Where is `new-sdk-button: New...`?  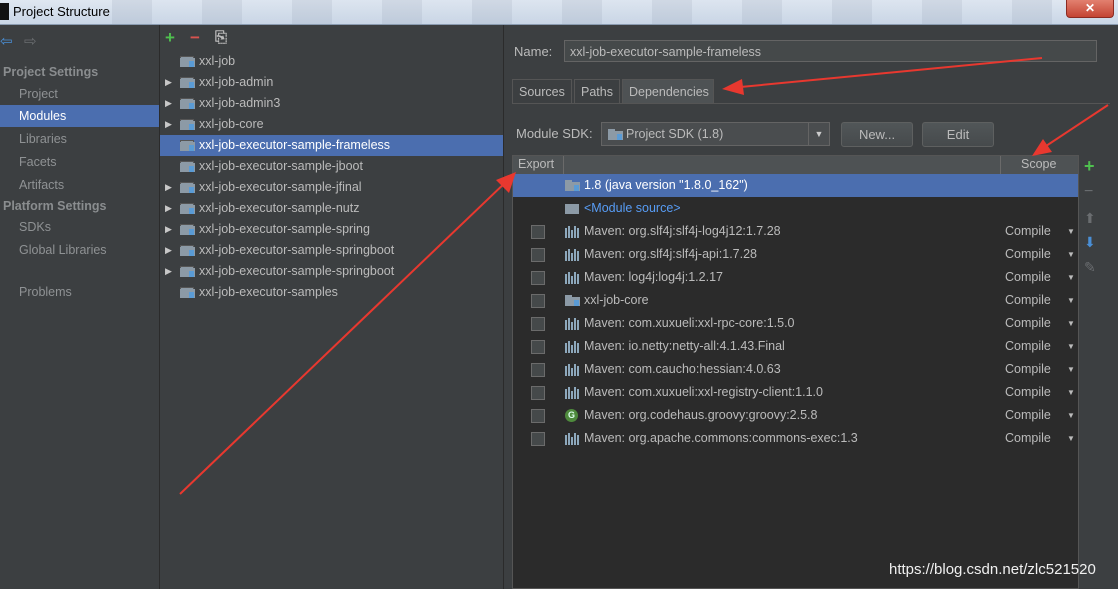
new-sdk-button: New... is located at coordinates (877, 134).